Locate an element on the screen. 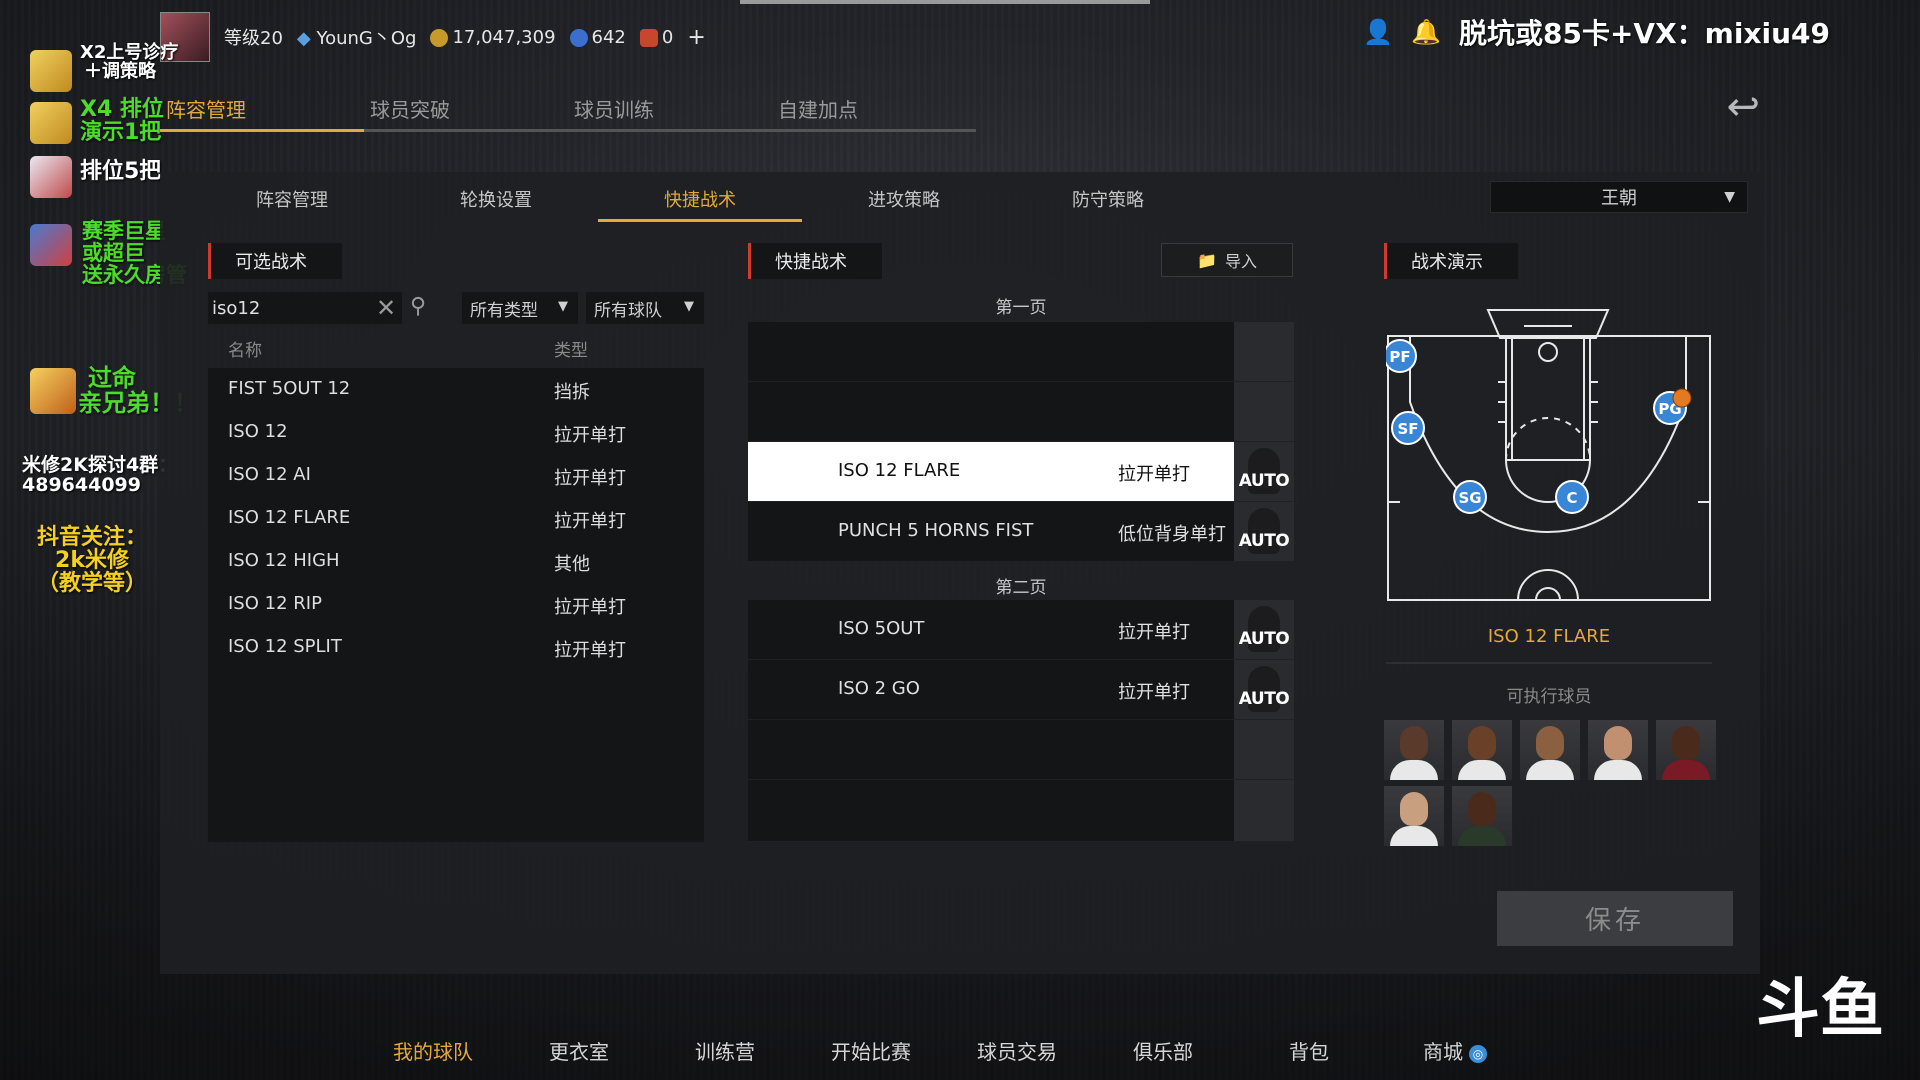 The height and width of the screenshot is (1080, 1920). stream-promo-text: 脱坑或85卡+VX：mixiu49 is located at coordinates (1644, 33).